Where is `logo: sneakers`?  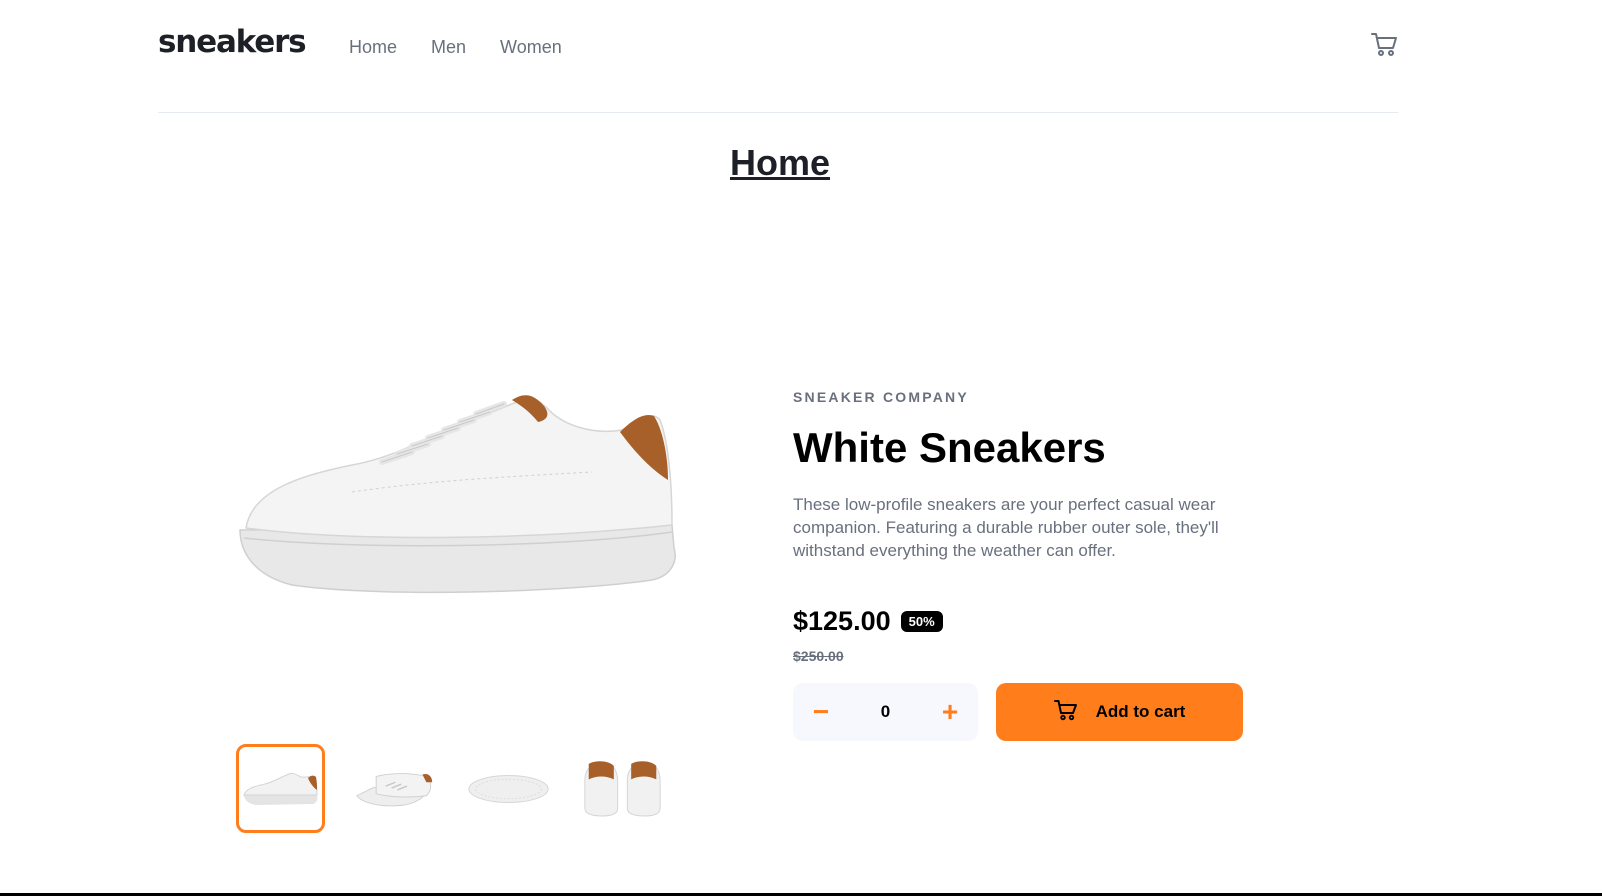 logo: sneakers is located at coordinates (232, 42).